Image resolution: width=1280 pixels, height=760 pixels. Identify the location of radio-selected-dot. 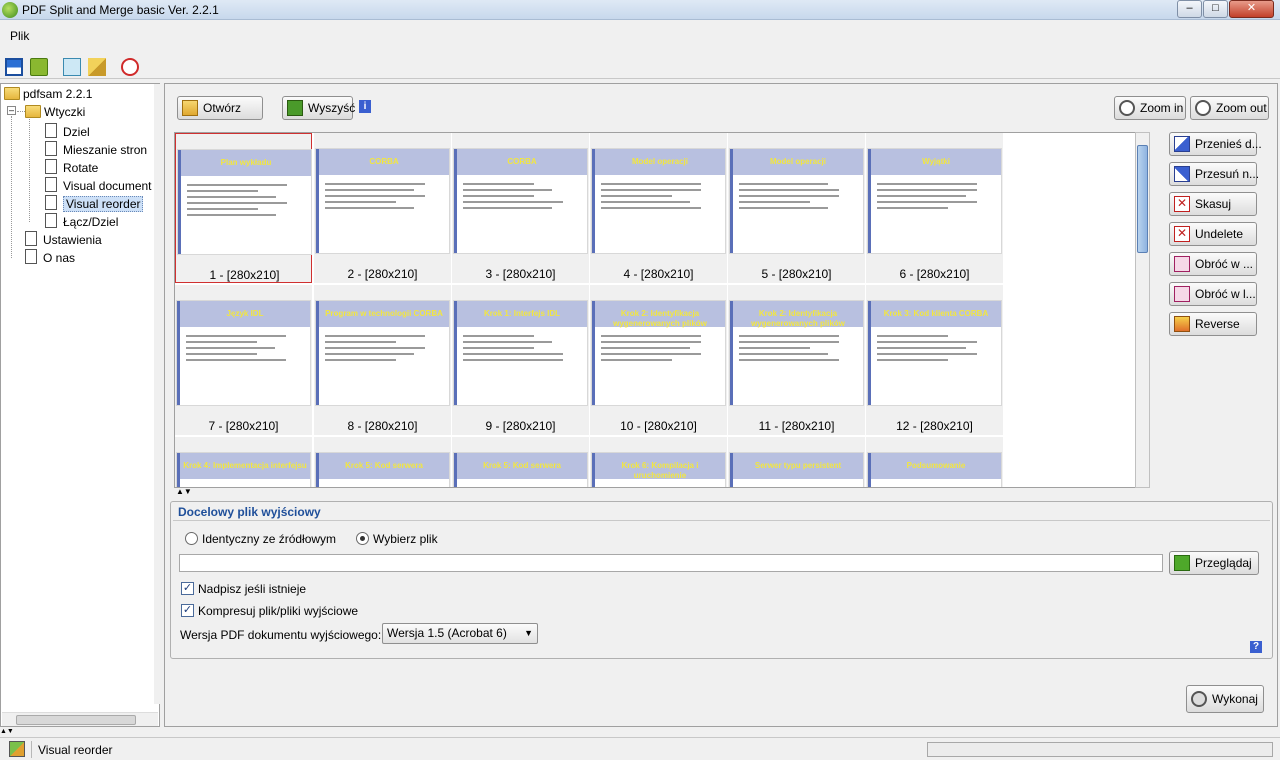
(362, 538).